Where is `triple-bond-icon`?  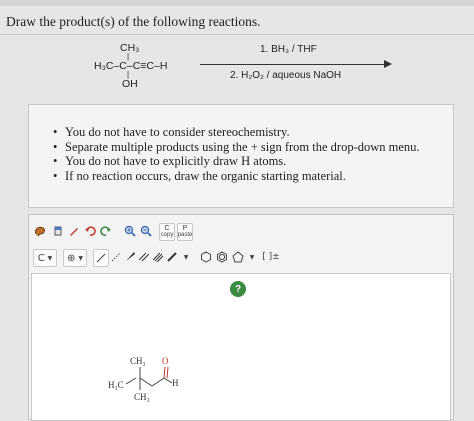
triple-bond-icon is located at coordinates (158, 257).